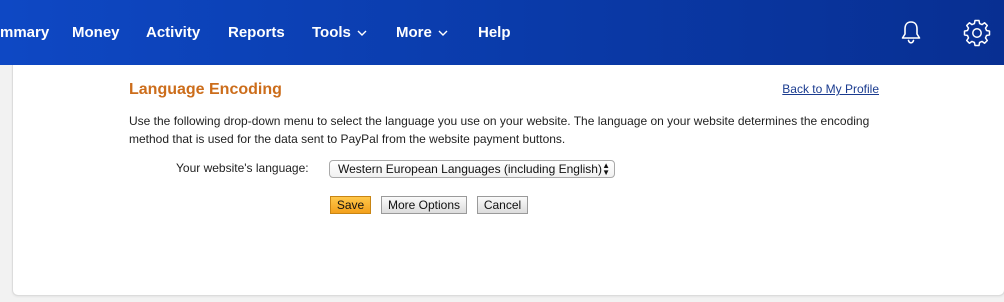 Image resolution: width=1004 pixels, height=302 pixels. Describe the element at coordinates (350, 205) in the screenshot. I see `save-button: Save` at that location.